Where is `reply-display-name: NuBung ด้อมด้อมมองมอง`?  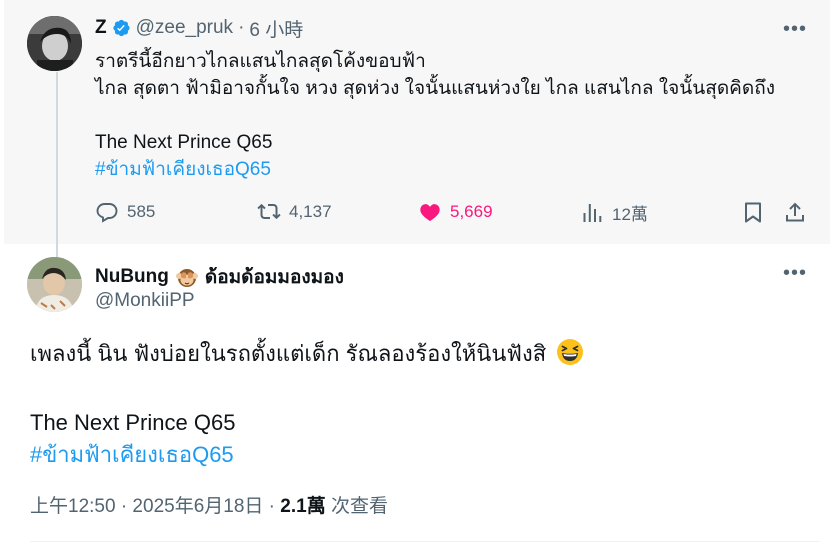
reply-display-name: NuBung ด้อมด้อมมองมอง is located at coordinates (219, 277).